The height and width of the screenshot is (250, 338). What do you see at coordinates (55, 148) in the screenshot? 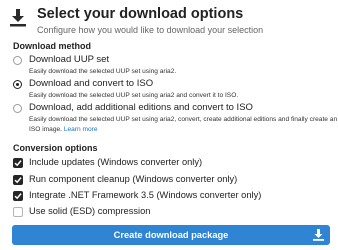
I see `conversion-options-heading: Conversion options` at bounding box center [55, 148].